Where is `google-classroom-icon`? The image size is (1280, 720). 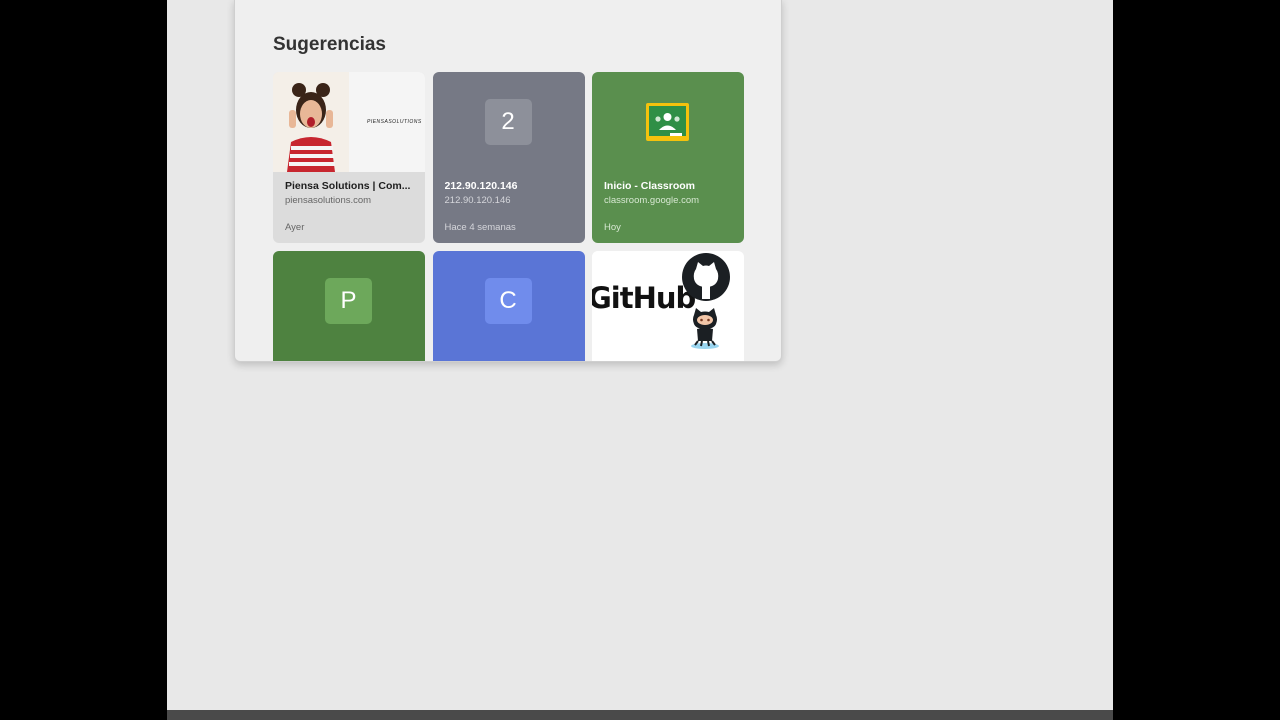
google-classroom-icon is located at coordinates (667, 122).